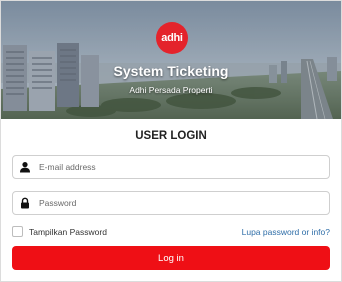  What do you see at coordinates (286, 232) in the screenshot?
I see `forgot-password-link: Lupa password or info?` at bounding box center [286, 232].